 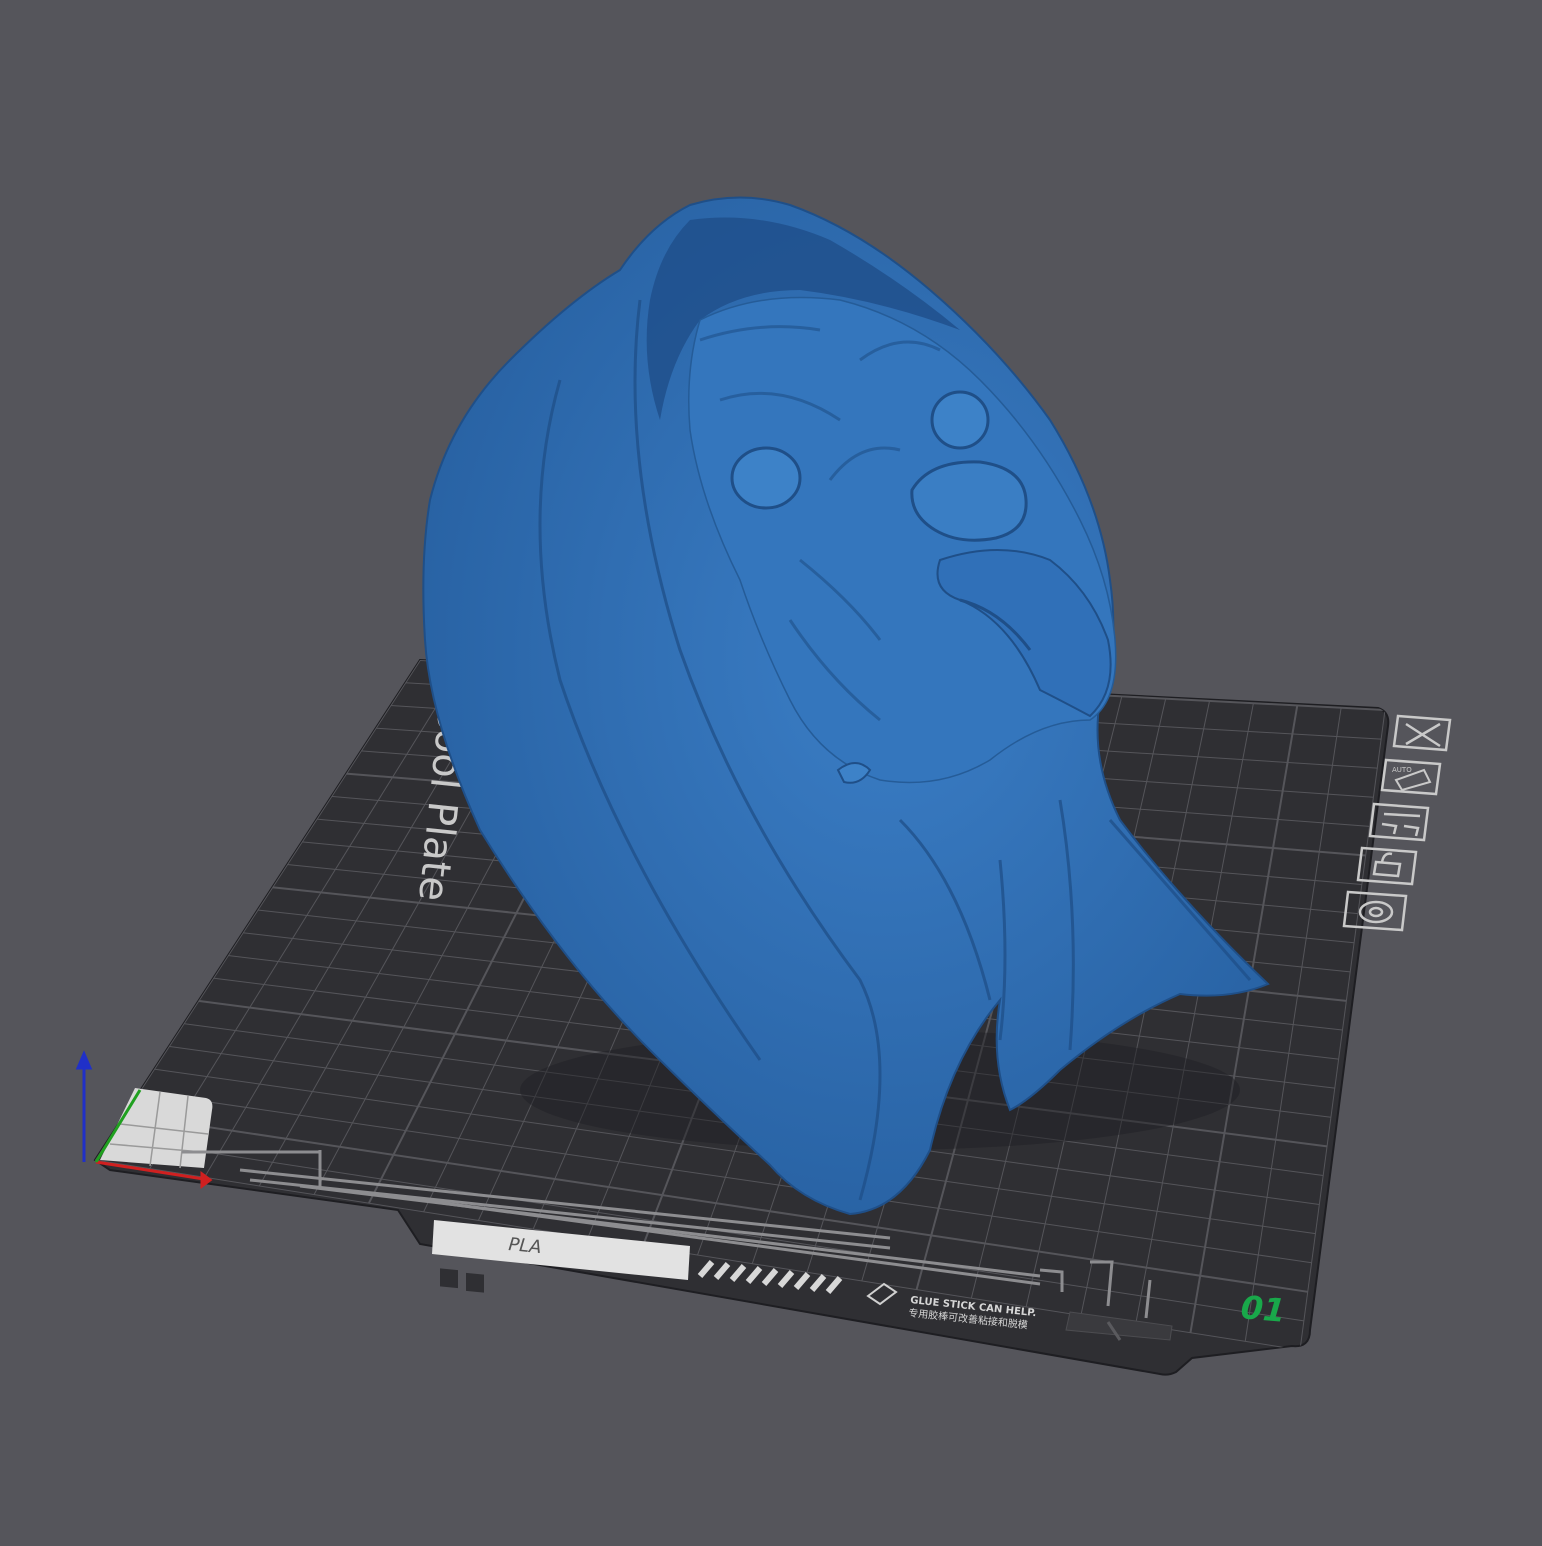 What do you see at coordinates (1422, 733) in the screenshot?
I see `close-icon` at bounding box center [1422, 733].